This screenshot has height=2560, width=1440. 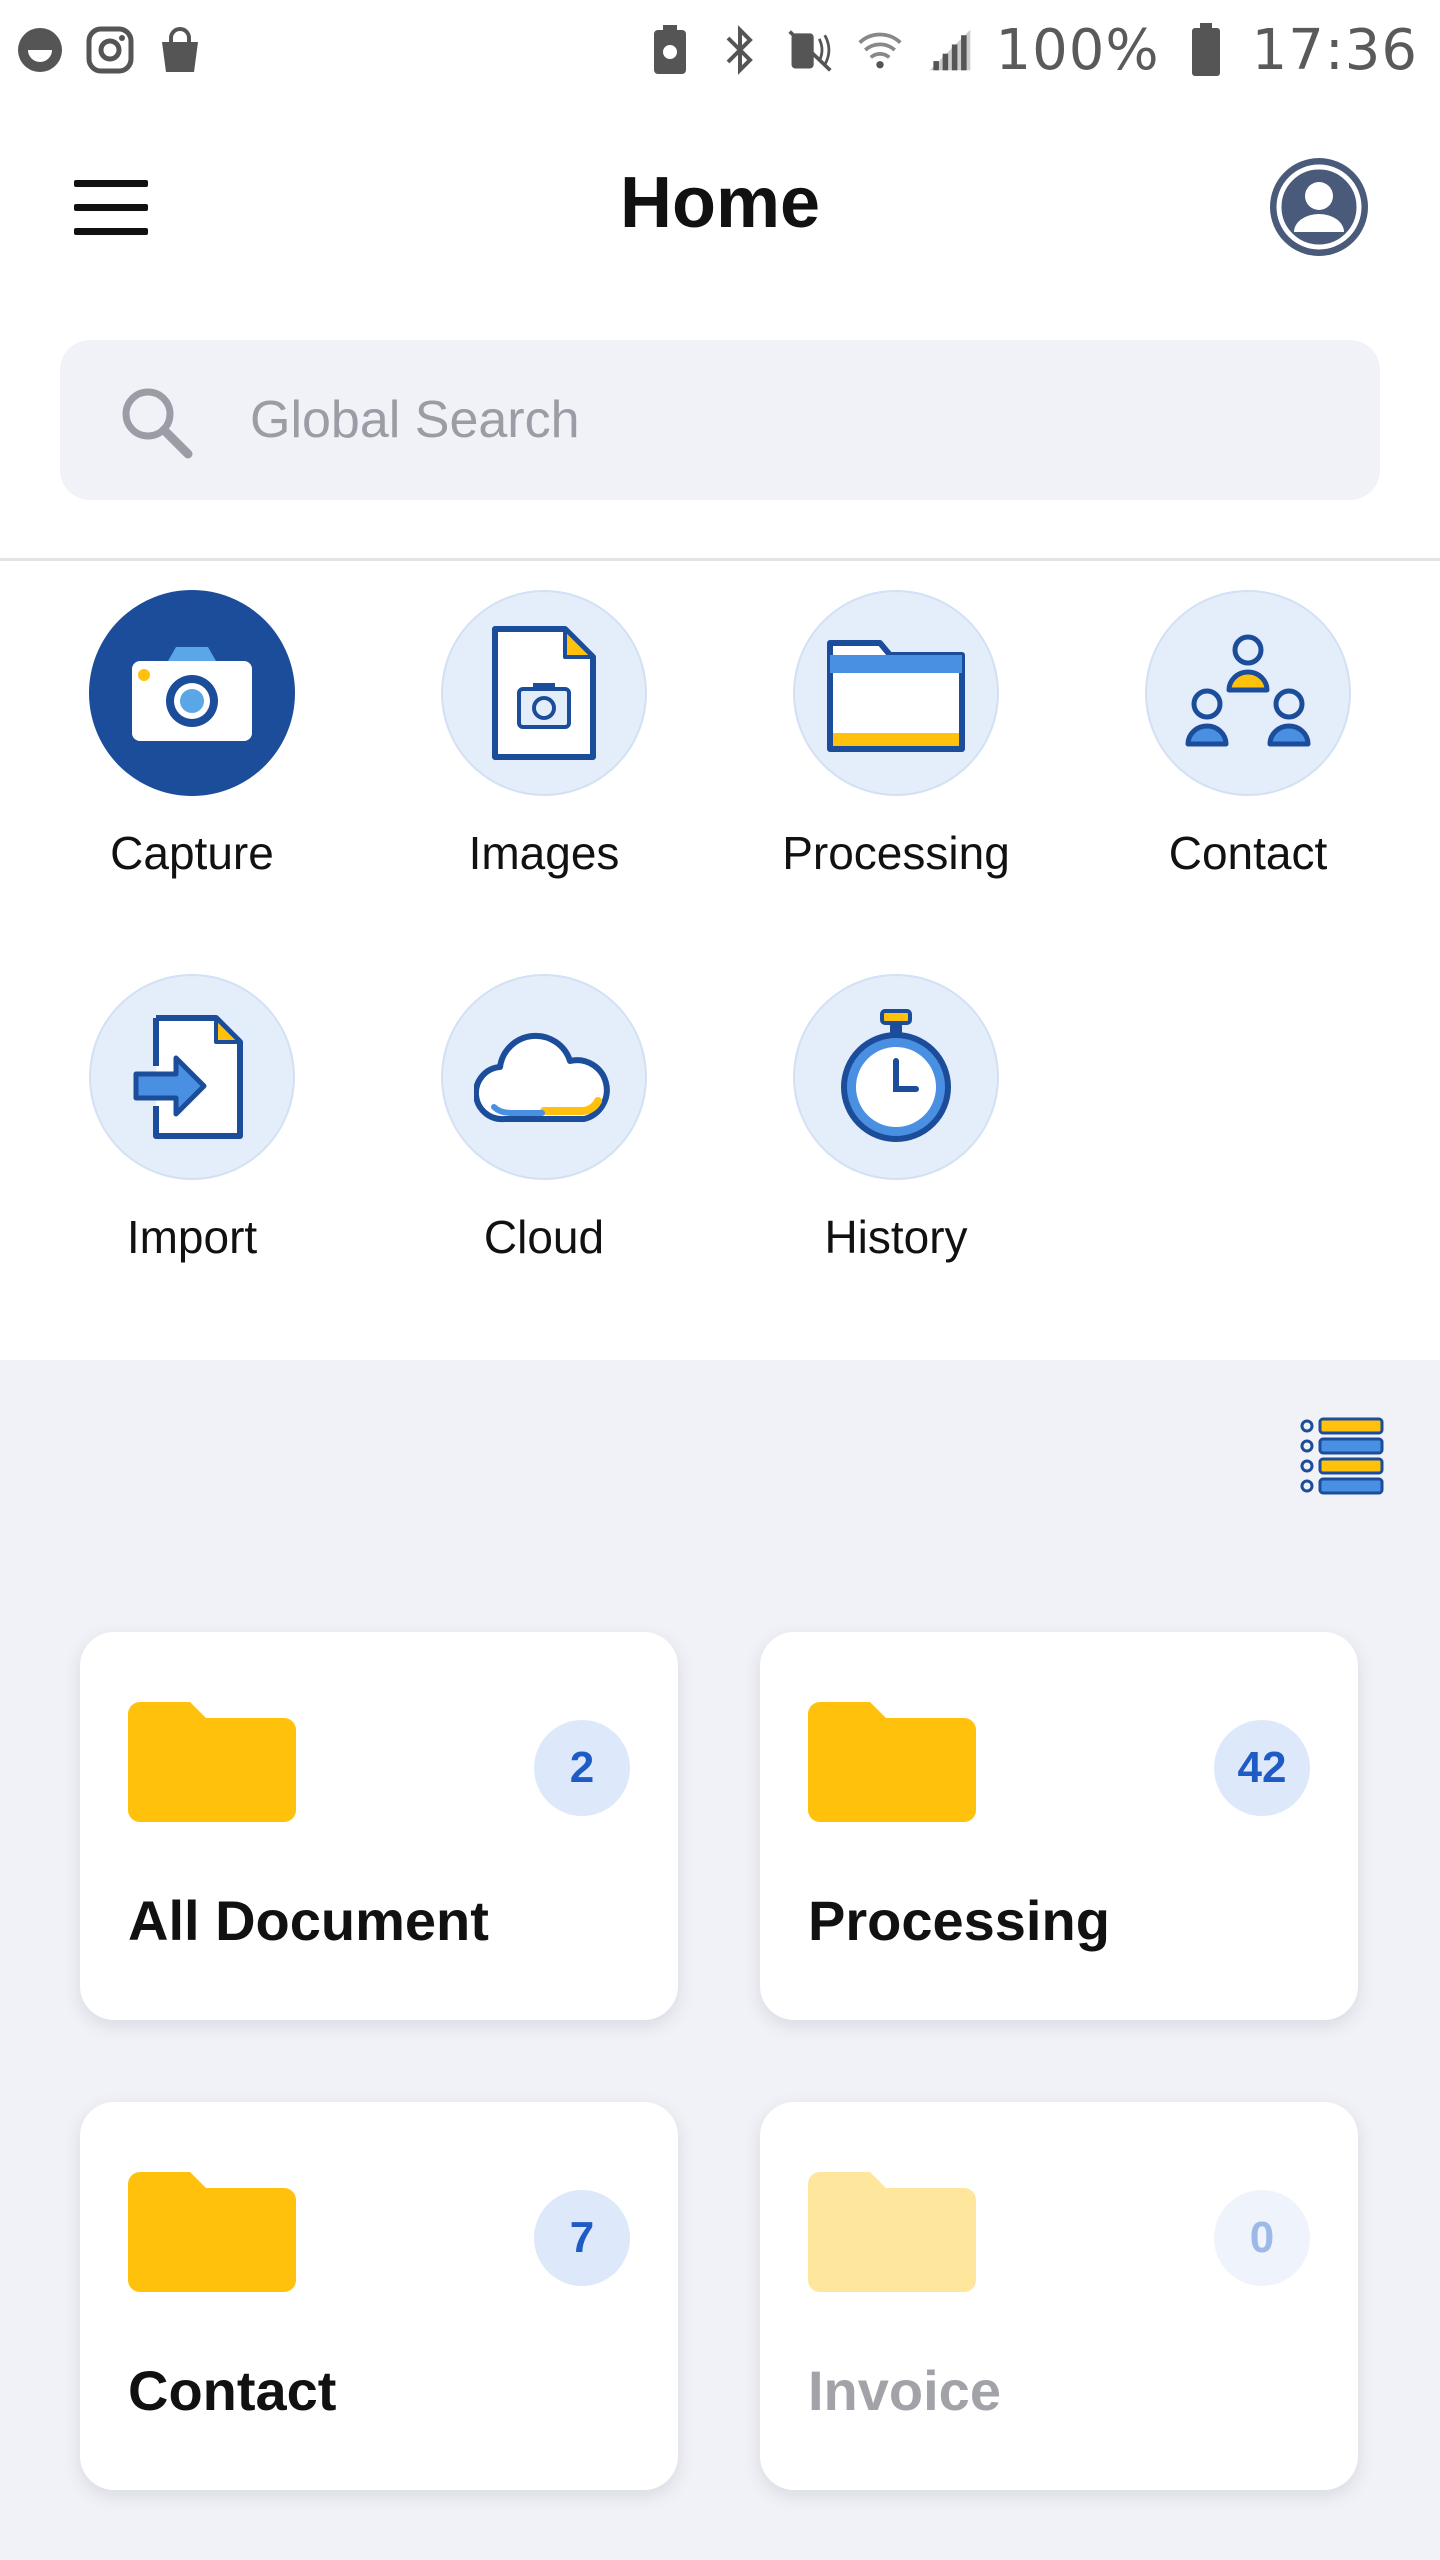 I want to click on list-view-icon, so click(x=1342, y=1456).